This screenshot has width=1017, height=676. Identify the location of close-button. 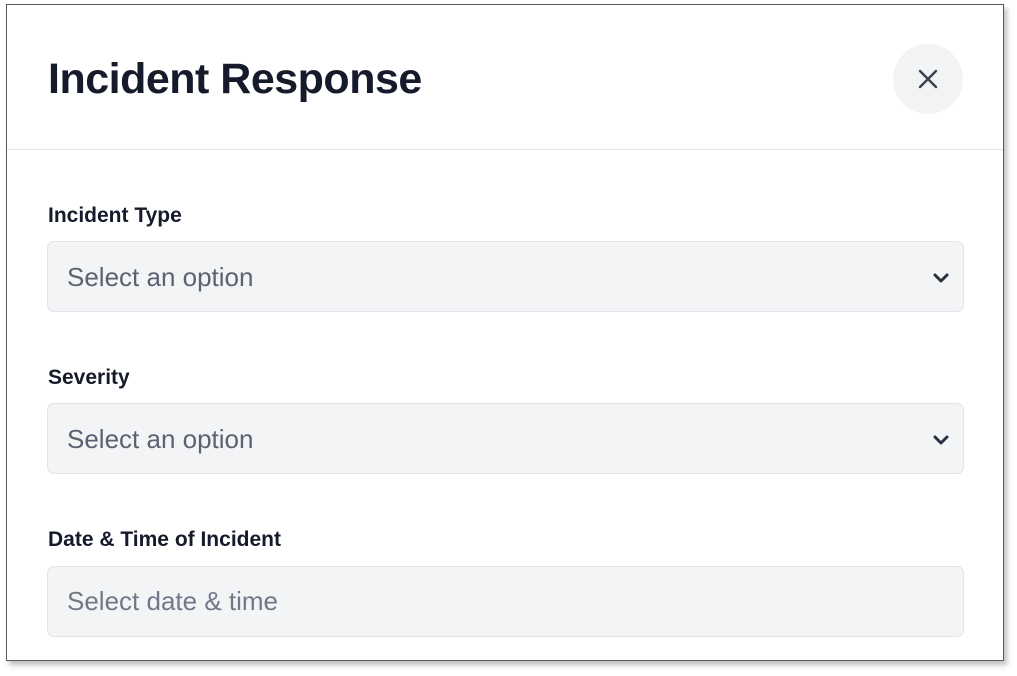
(928, 79).